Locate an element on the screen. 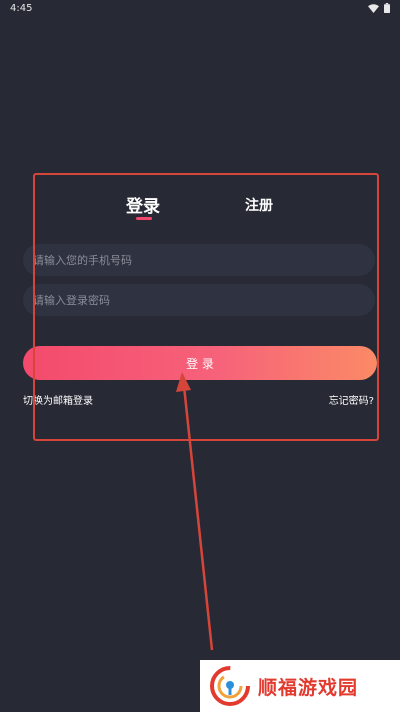 The height and width of the screenshot is (712, 400). switch-to-email-link: 切换为邮箱登录 is located at coordinates (58, 399).